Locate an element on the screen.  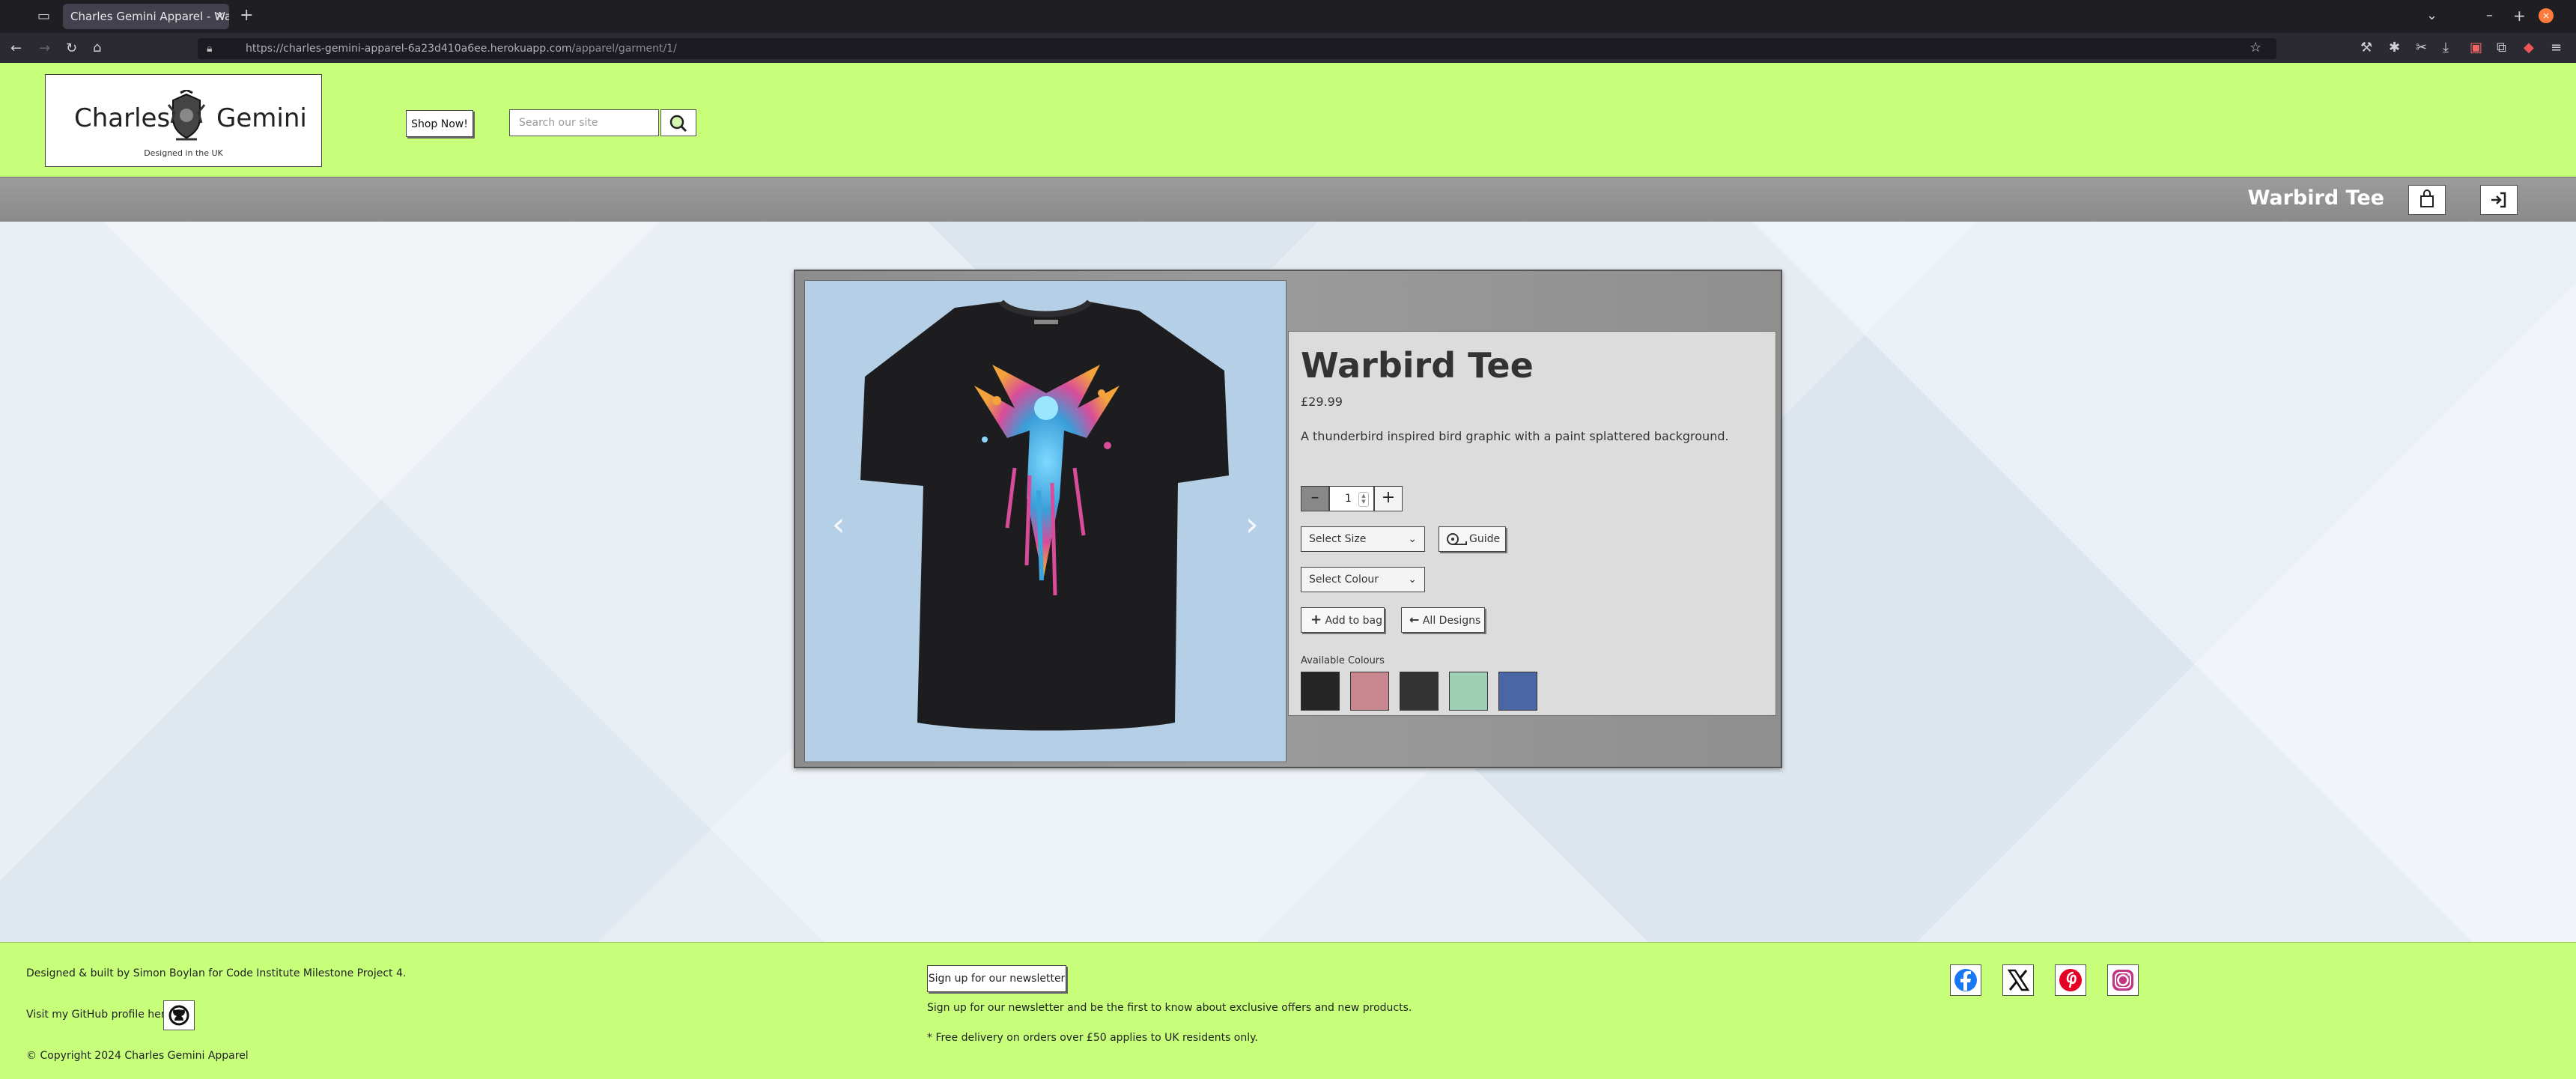
facebook-link is located at coordinates (1965, 980).